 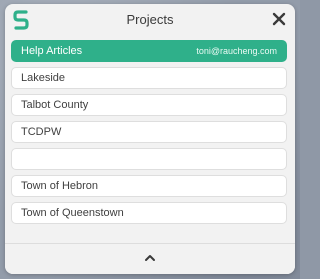 What do you see at coordinates (149, 105) in the screenshot?
I see `project-item-talbot-county: Talbot County` at bounding box center [149, 105].